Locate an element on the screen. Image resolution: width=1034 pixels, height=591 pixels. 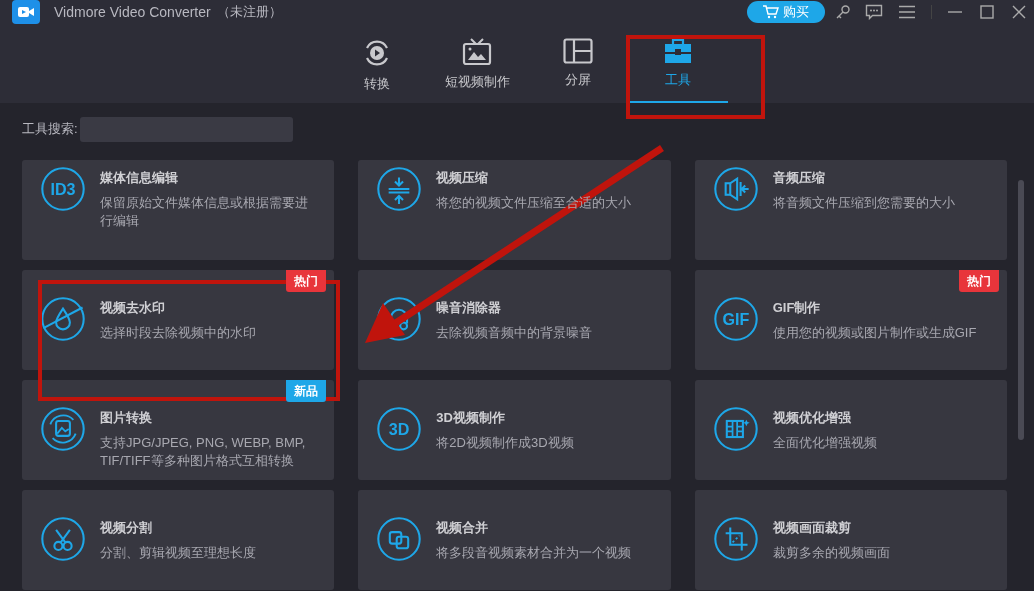
text-circle-icon: GIF is located at coordinates (735, 319).